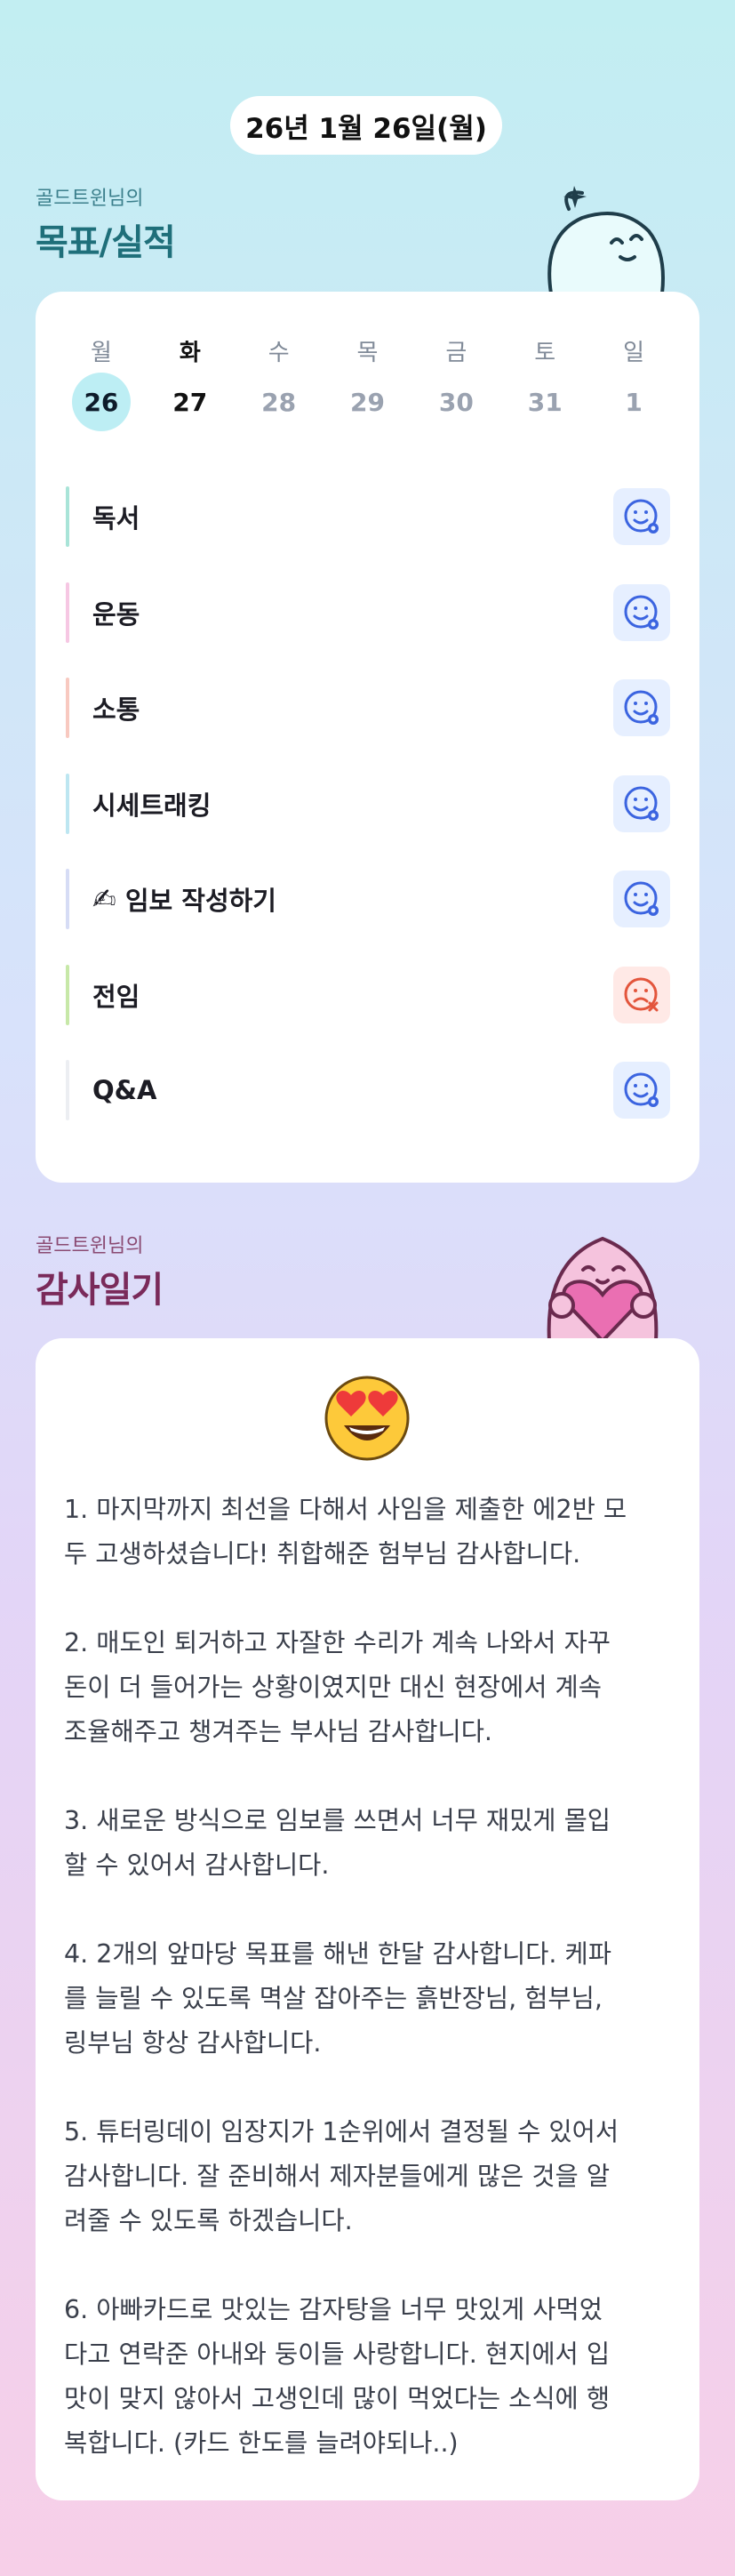  Describe the element at coordinates (545, 353) in the screenshot. I see `weekday-label: 토` at that location.